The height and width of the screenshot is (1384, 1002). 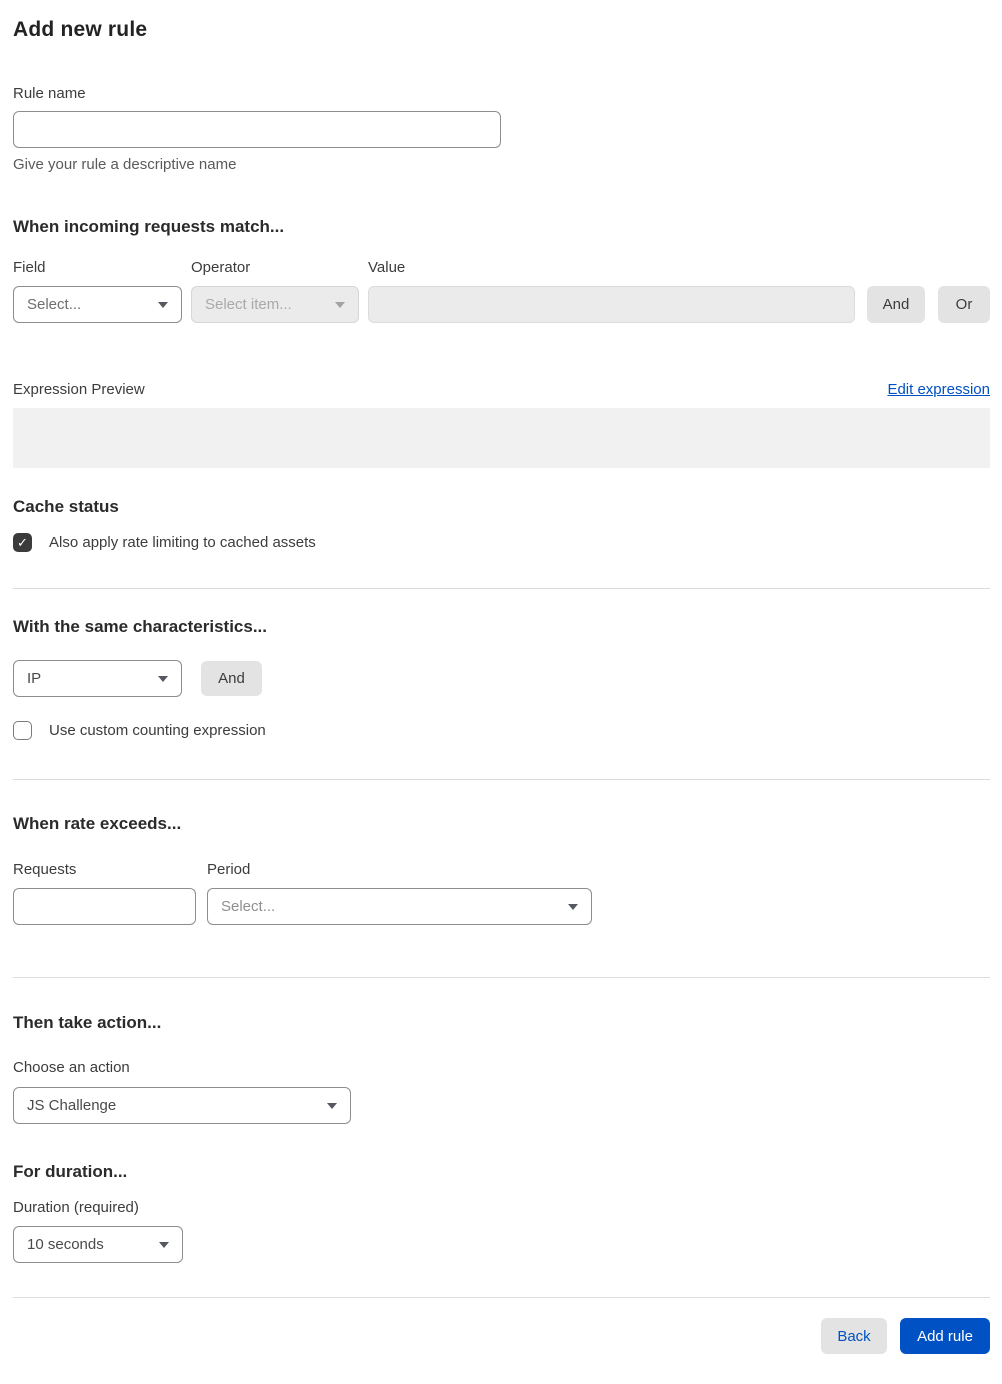 What do you see at coordinates (611, 304) in the screenshot?
I see `value-input` at bounding box center [611, 304].